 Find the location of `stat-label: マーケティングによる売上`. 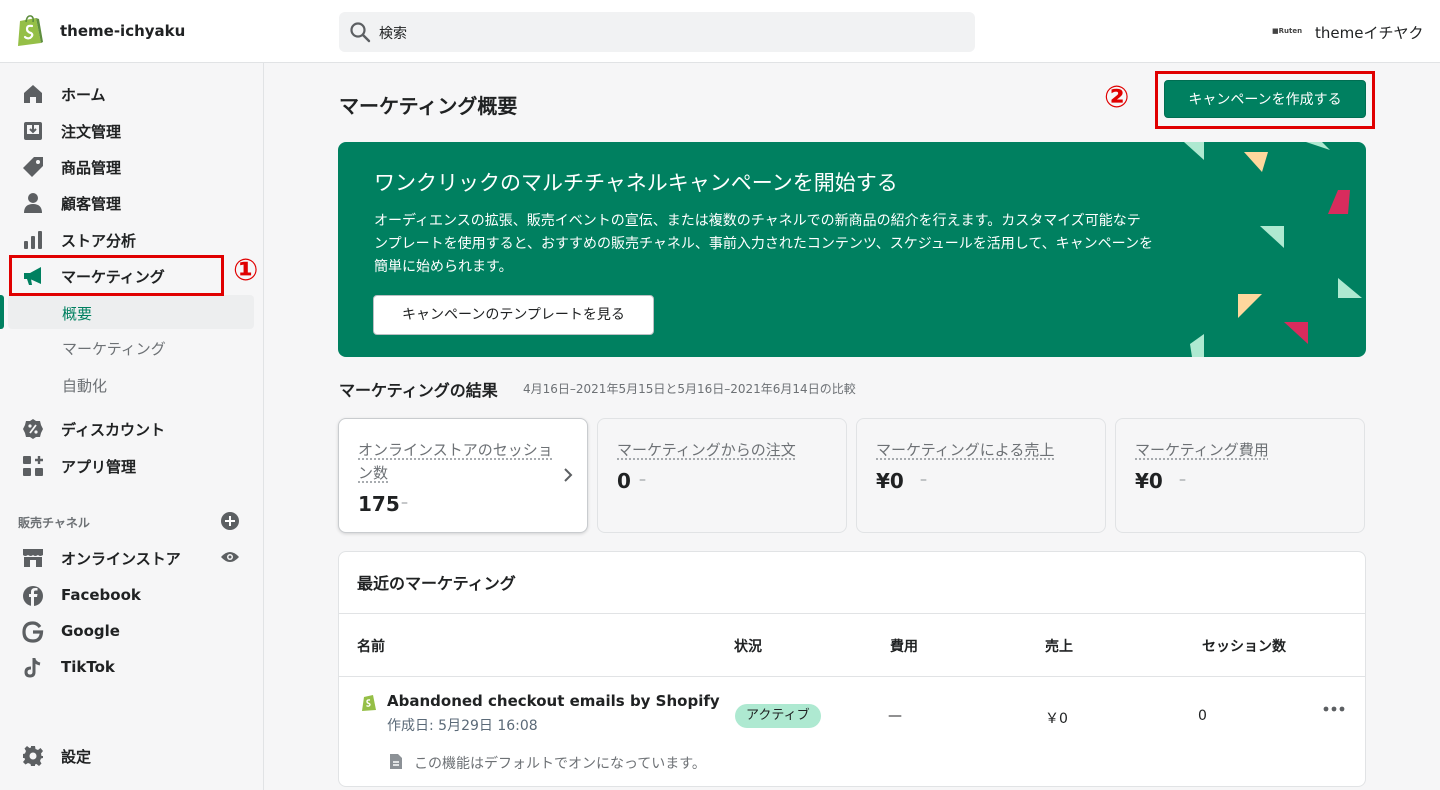

stat-label: マーケティングによる売上 is located at coordinates (965, 450).